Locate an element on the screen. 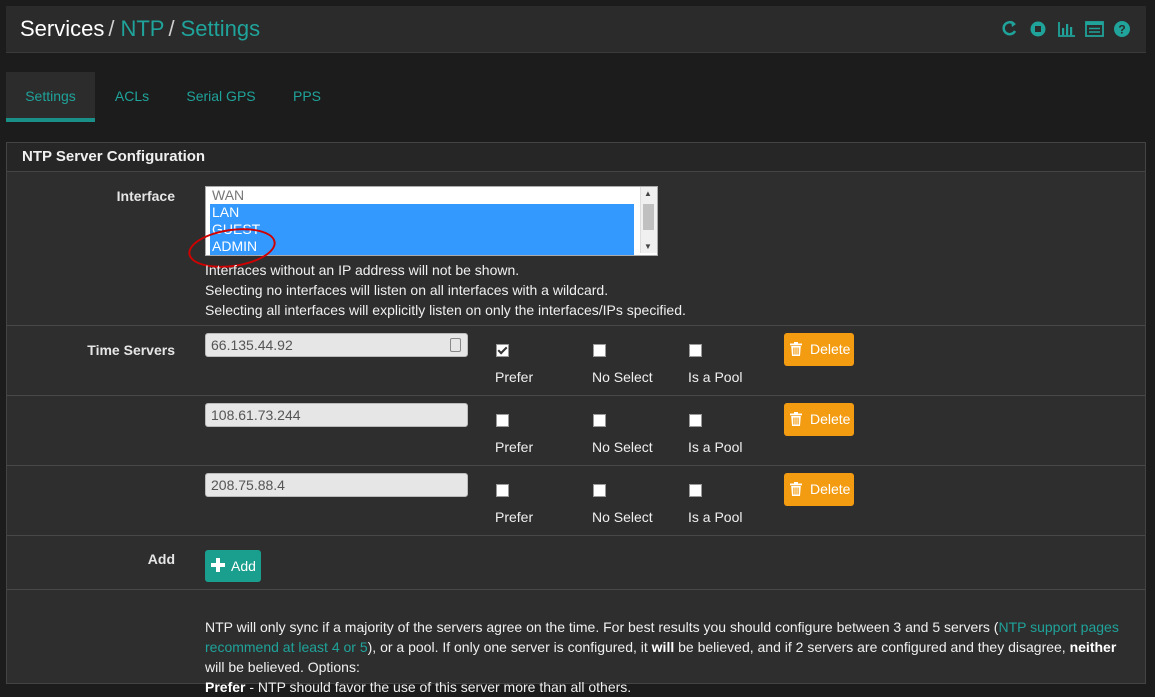 This screenshot has width=1155, height=697. panel-title: NTP Server Configuration is located at coordinates (576, 157).